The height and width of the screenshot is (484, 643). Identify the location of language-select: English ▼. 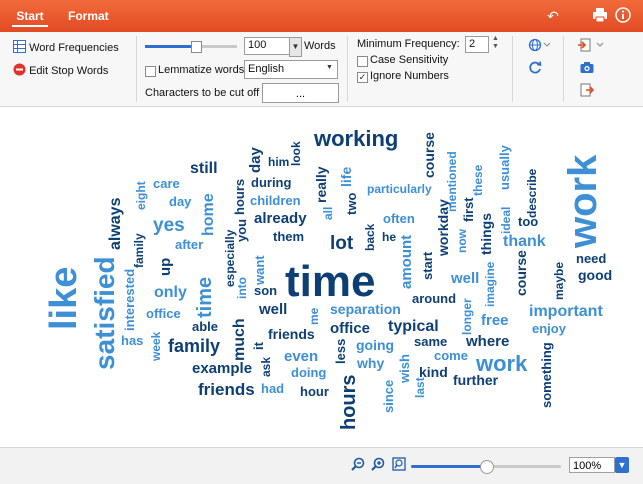
(291, 69).